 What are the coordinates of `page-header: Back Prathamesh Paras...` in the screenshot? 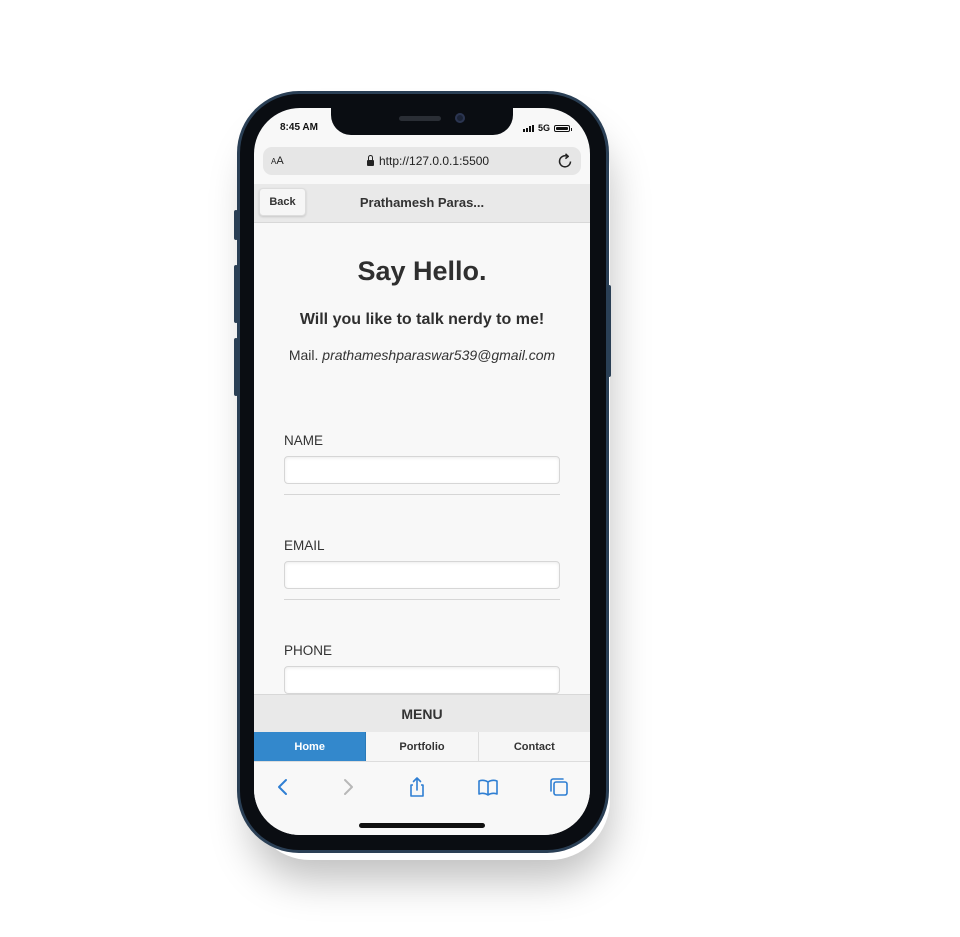 It's located at (422, 203).